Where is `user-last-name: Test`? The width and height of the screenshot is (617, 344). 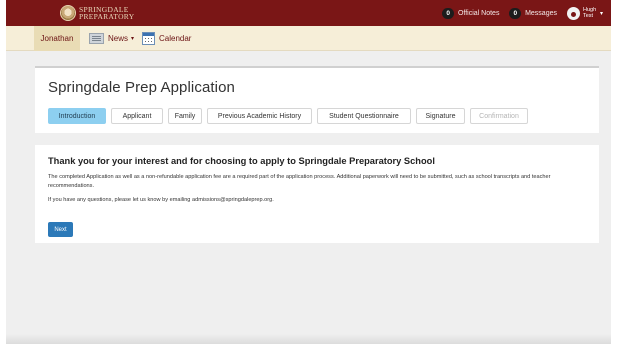
user-last-name: Test is located at coordinates (588, 16).